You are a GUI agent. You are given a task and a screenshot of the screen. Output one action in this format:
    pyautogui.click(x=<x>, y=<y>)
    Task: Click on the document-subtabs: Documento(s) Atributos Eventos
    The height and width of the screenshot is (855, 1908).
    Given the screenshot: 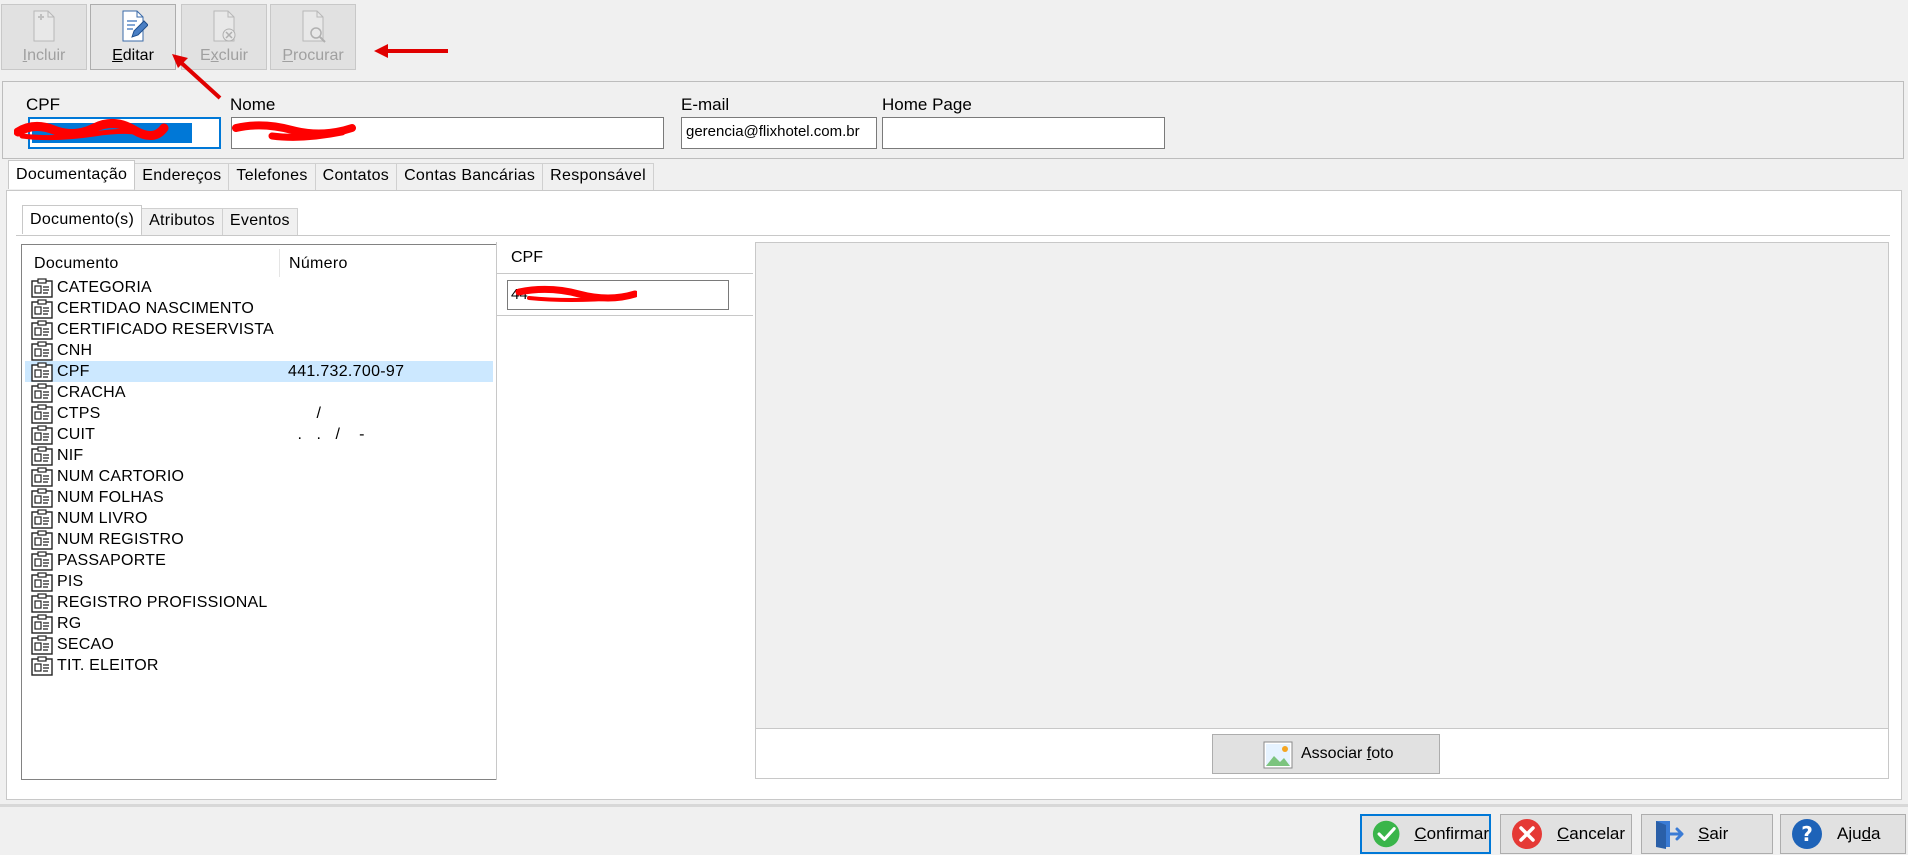 What is the action you would take?
    pyautogui.click(x=160, y=220)
    